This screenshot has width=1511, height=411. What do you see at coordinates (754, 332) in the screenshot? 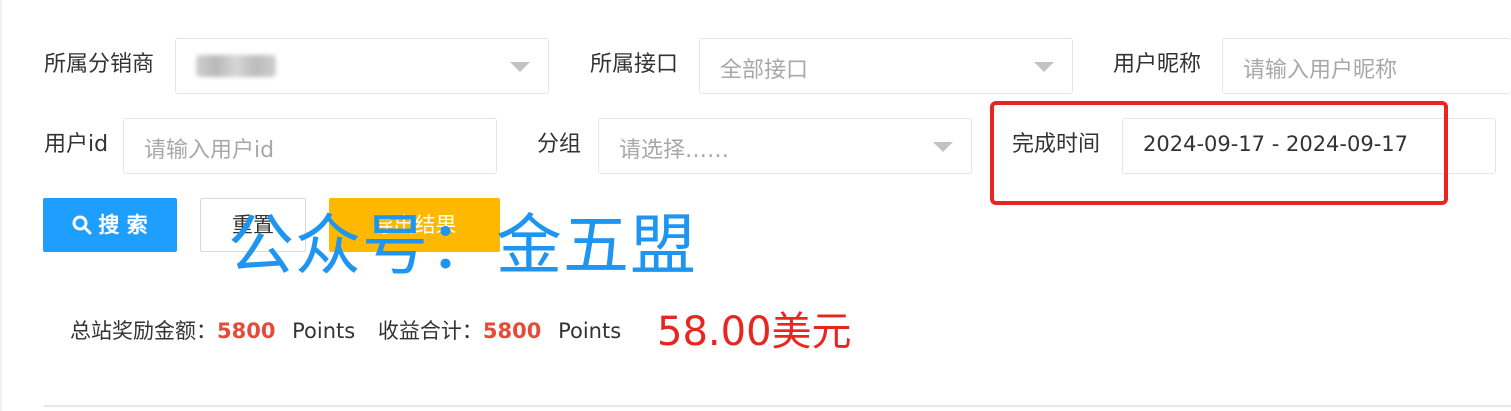
I see `usd-amount: 58.00美元` at bounding box center [754, 332].